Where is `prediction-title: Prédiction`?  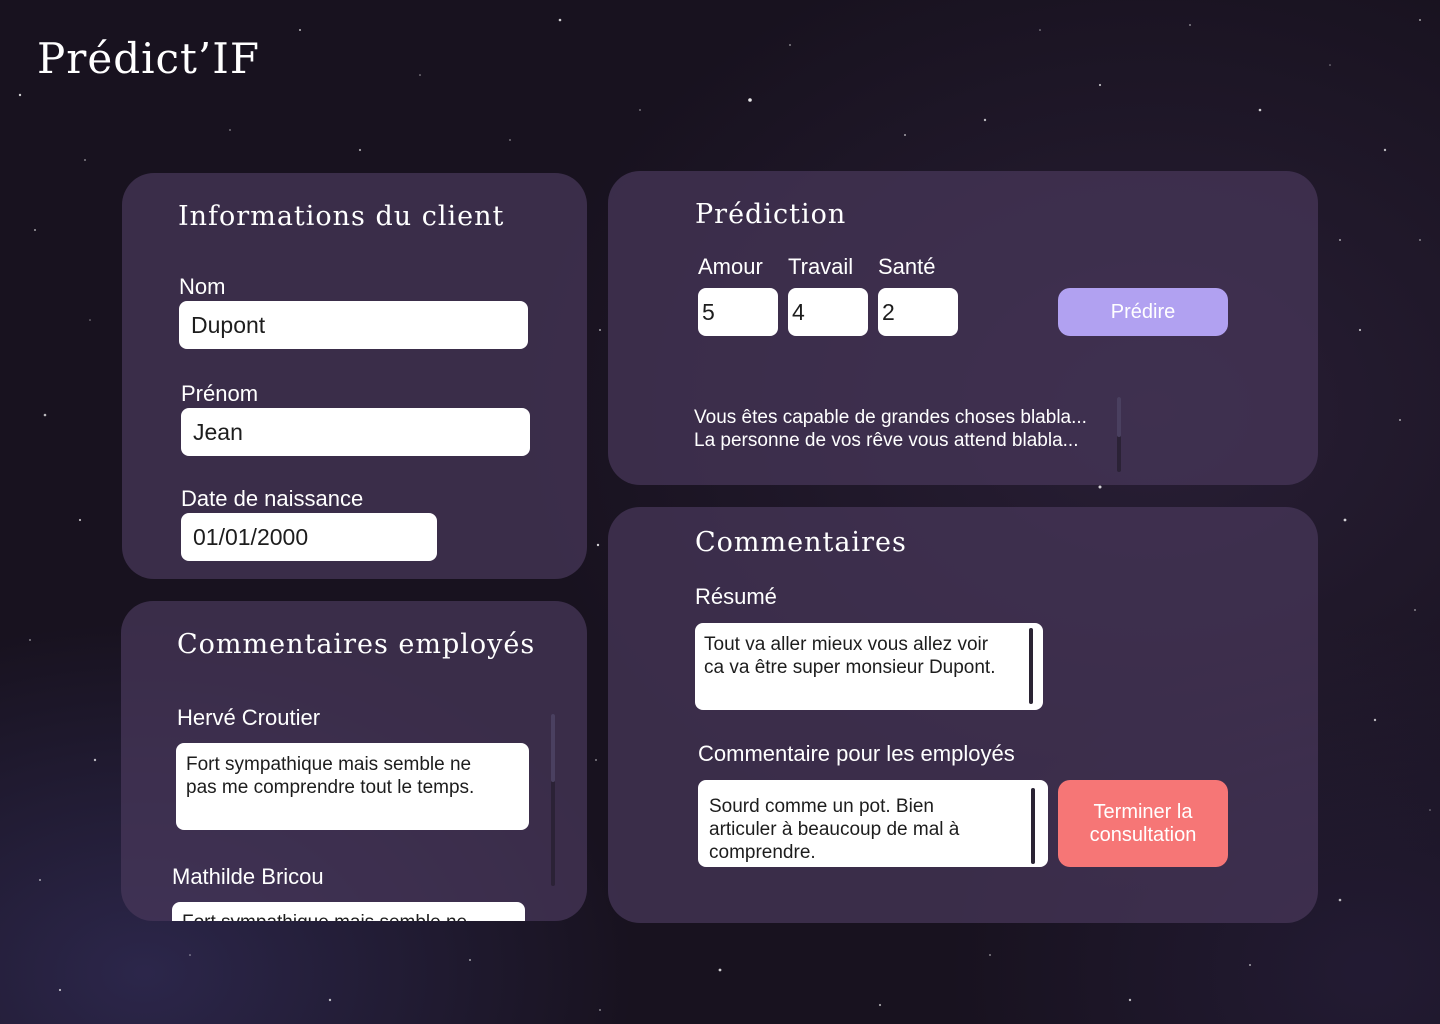 prediction-title: Prédiction is located at coordinates (771, 214).